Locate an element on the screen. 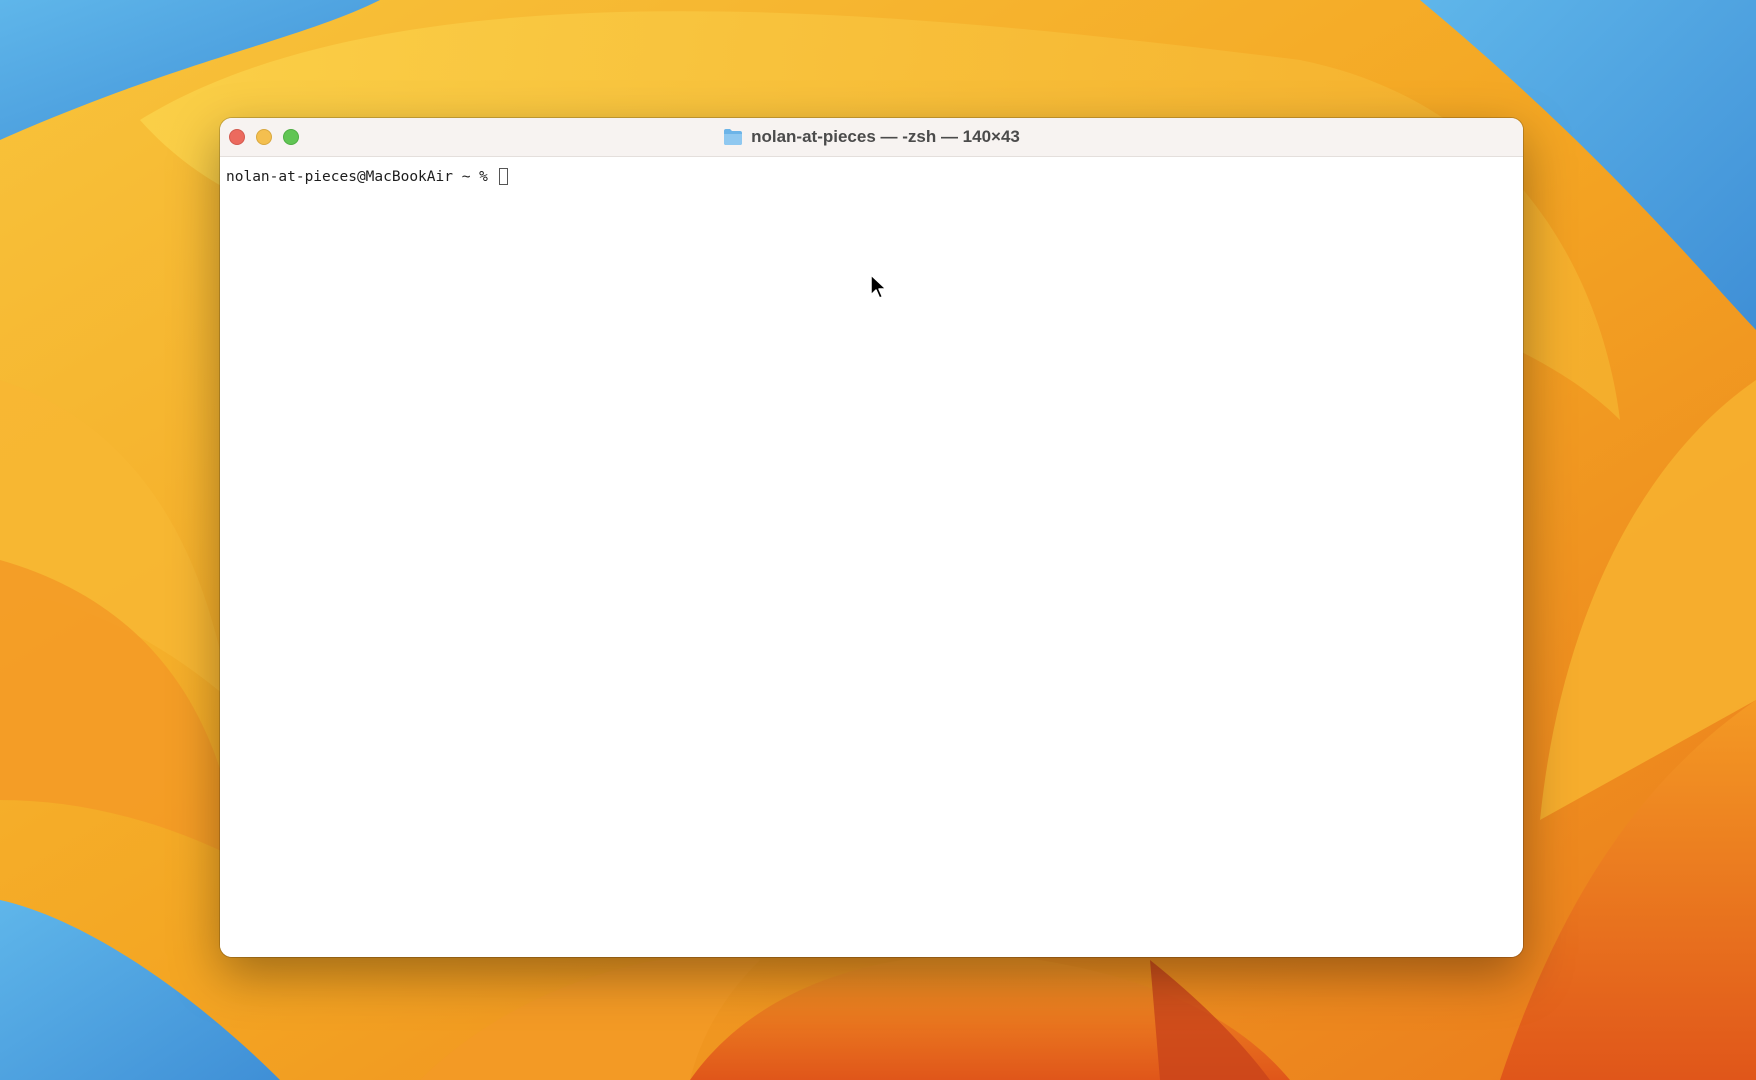 Image resolution: width=1756 pixels, height=1080 pixels. window-title: nolan-at-pieces — -zsh — 140×43 is located at coordinates (885, 136).